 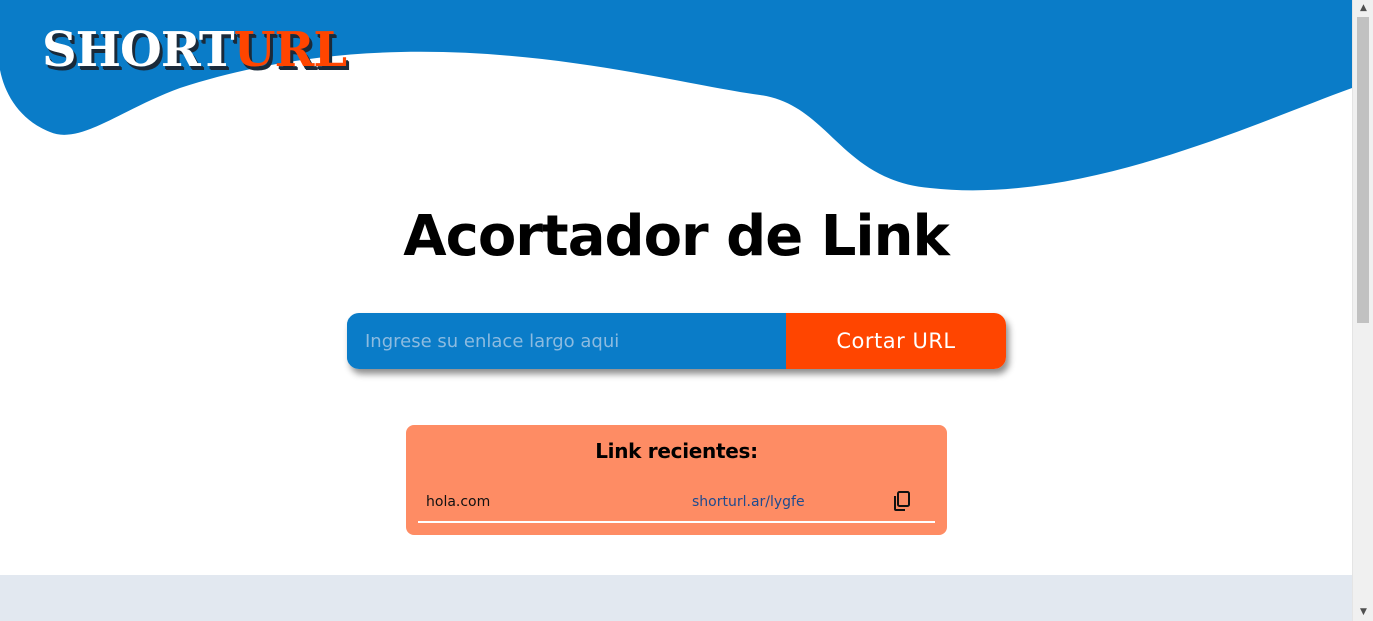 What do you see at coordinates (138, 50) in the screenshot?
I see `logo-short-text: SHORT` at bounding box center [138, 50].